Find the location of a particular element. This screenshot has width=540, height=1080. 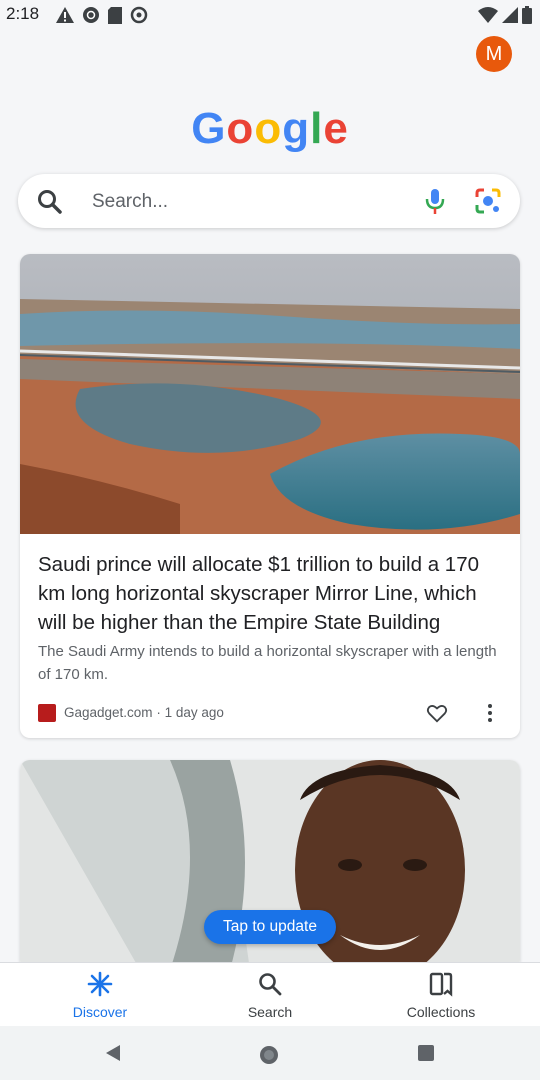

nav-search-label: Search is located at coordinates (270, 1012).